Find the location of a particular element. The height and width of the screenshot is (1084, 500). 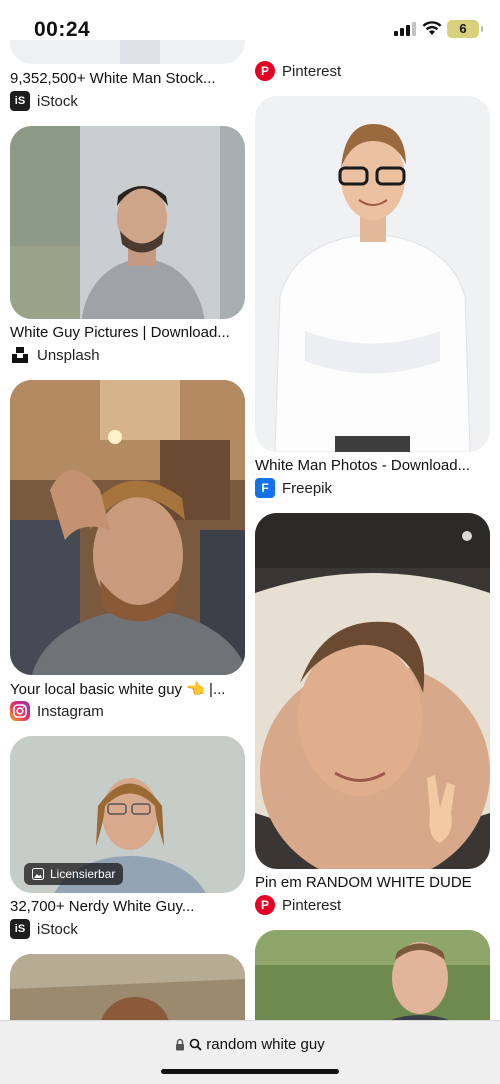

address-query: random white guy is located at coordinates (265, 1044).